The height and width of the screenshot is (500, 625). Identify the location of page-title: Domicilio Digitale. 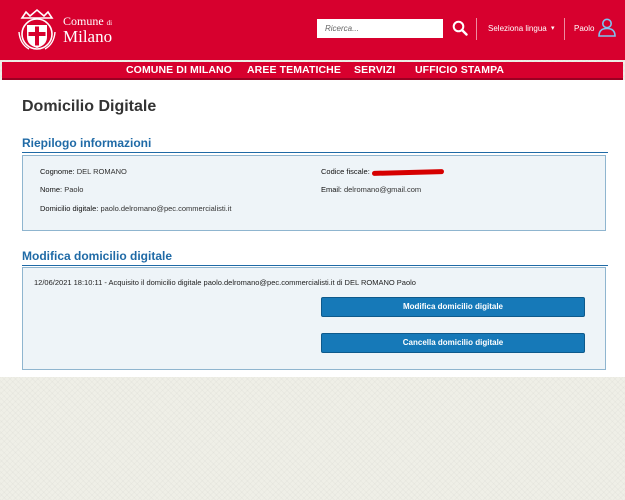
(89, 106).